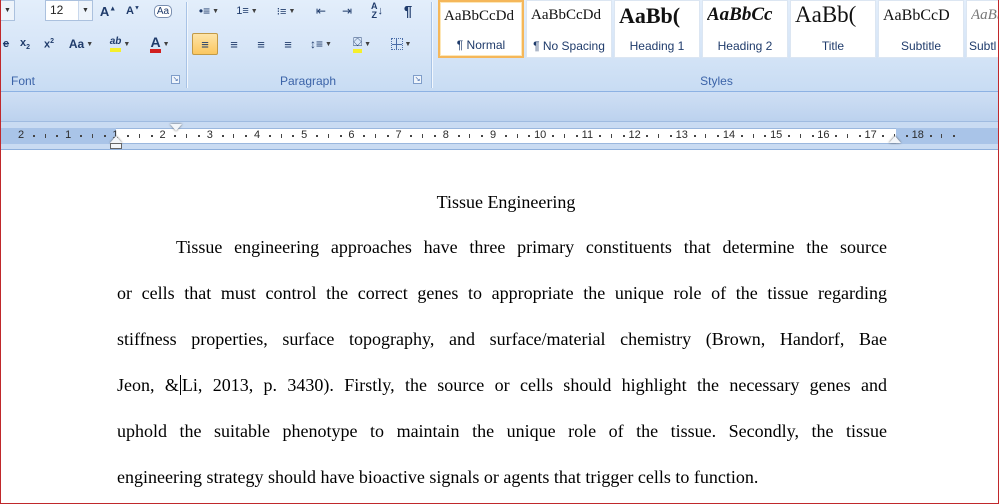 This screenshot has height=504, width=999. What do you see at coordinates (317, 44) in the screenshot?
I see `line-spacing-icon: ↕≡` at bounding box center [317, 44].